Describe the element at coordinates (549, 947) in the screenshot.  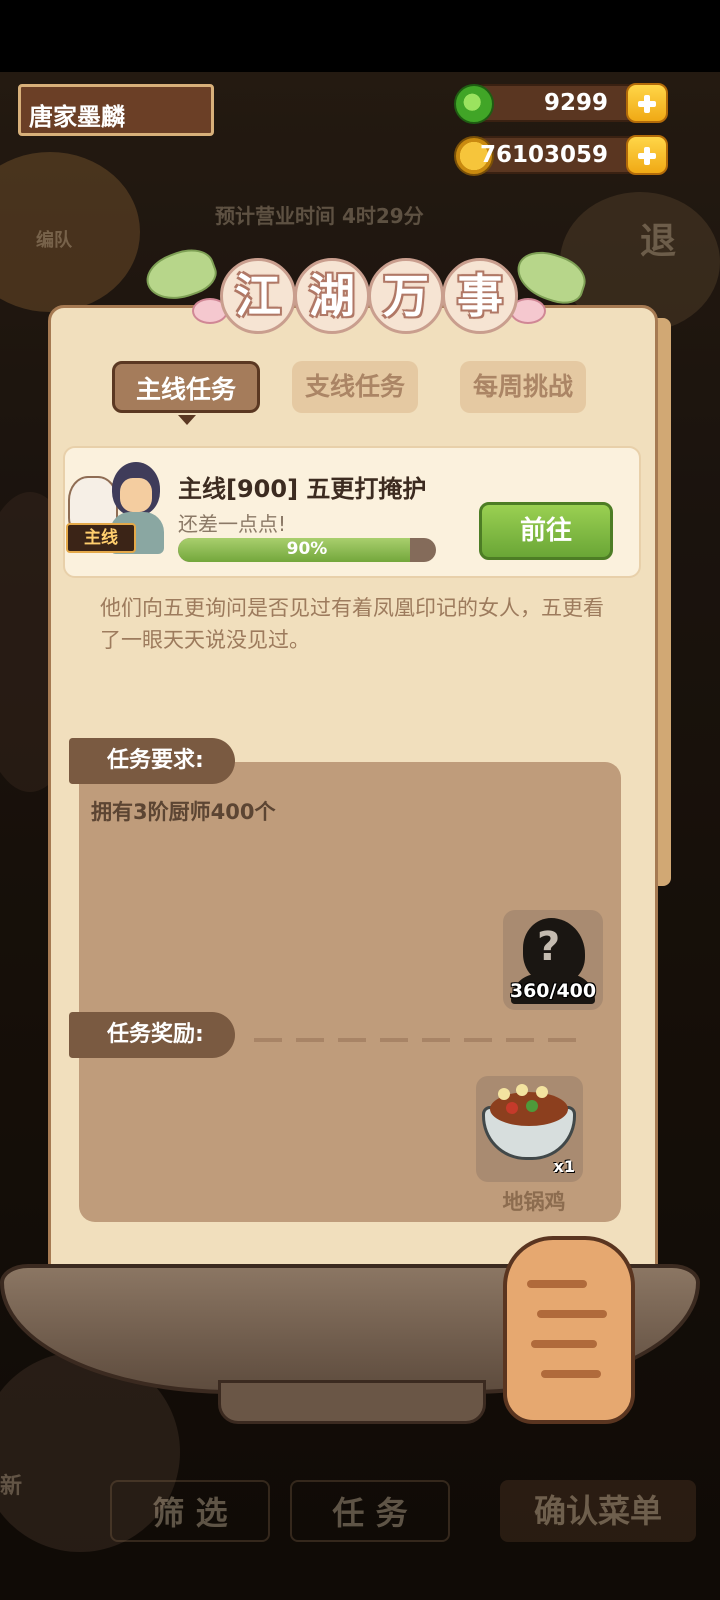
I see `question-mark-icon: ?` at that location.